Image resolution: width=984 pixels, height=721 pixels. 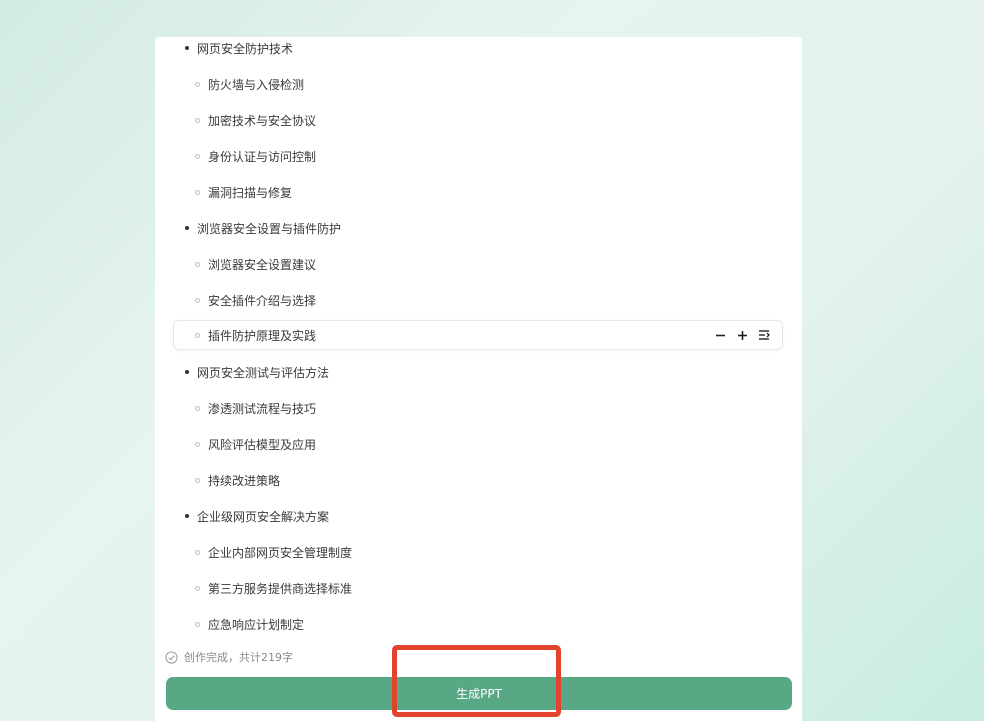 I want to click on outline-item: 身份认证与访问控制, so click(x=255, y=156).